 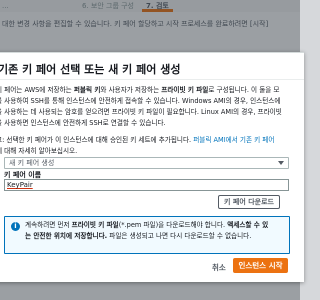 What do you see at coordinates (32, 163) in the screenshot?
I see `select-value: 새 키 페어 생성` at bounding box center [32, 163].